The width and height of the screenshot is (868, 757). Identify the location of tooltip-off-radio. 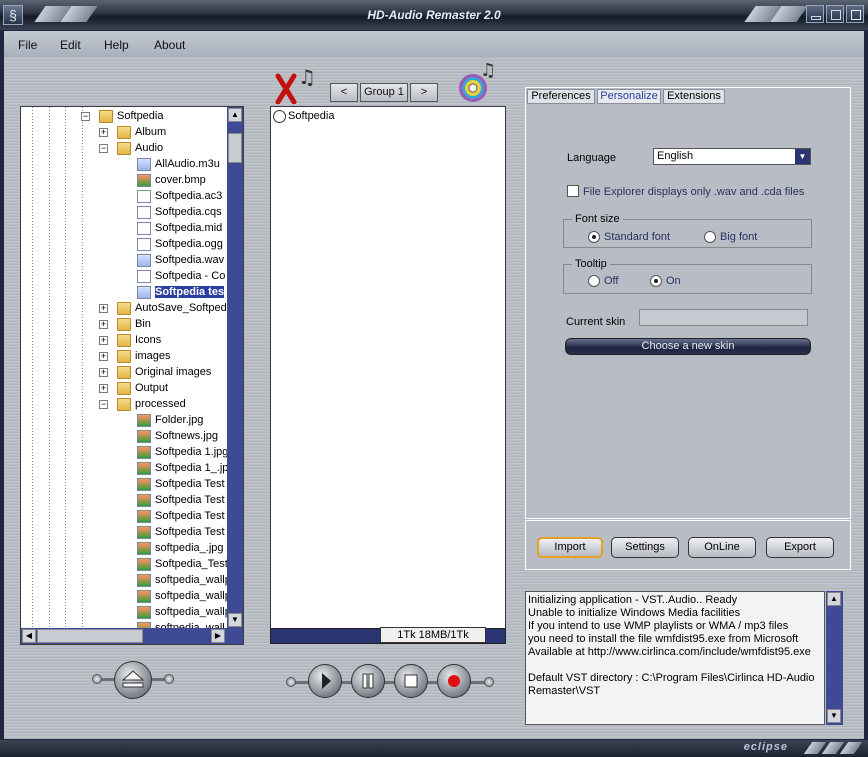
(594, 281).